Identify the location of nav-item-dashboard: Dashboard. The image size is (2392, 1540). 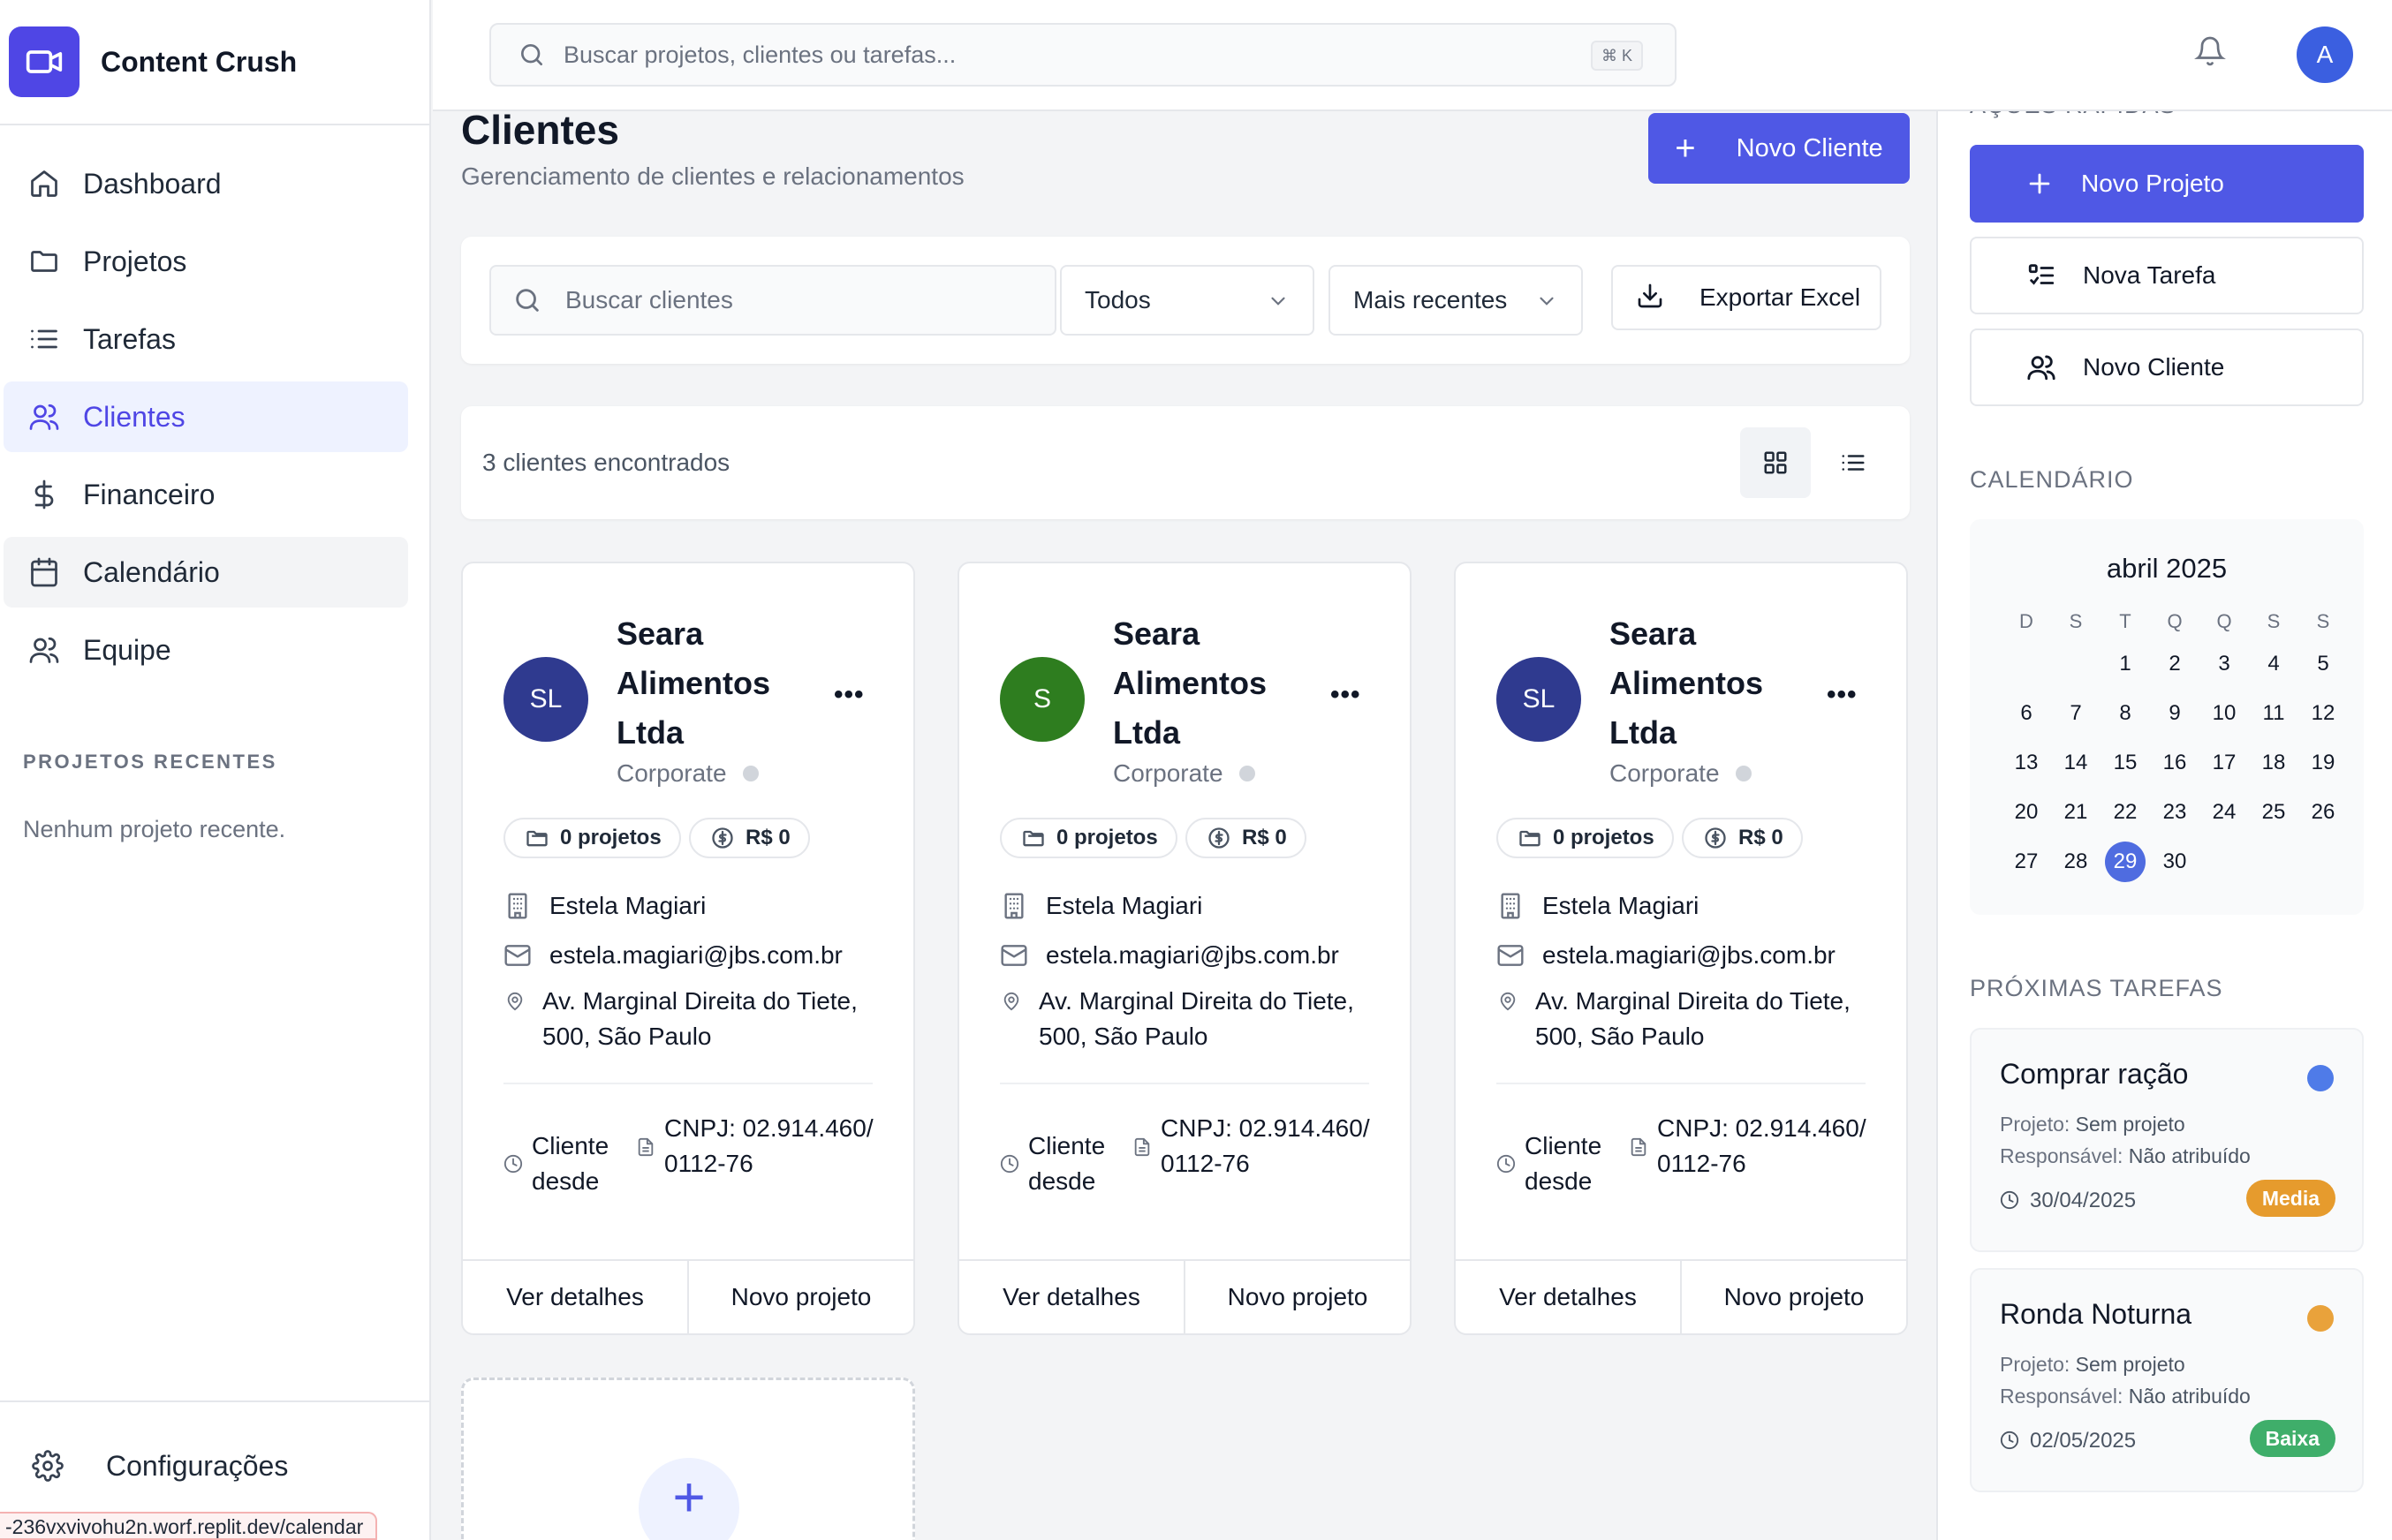
(206, 183).